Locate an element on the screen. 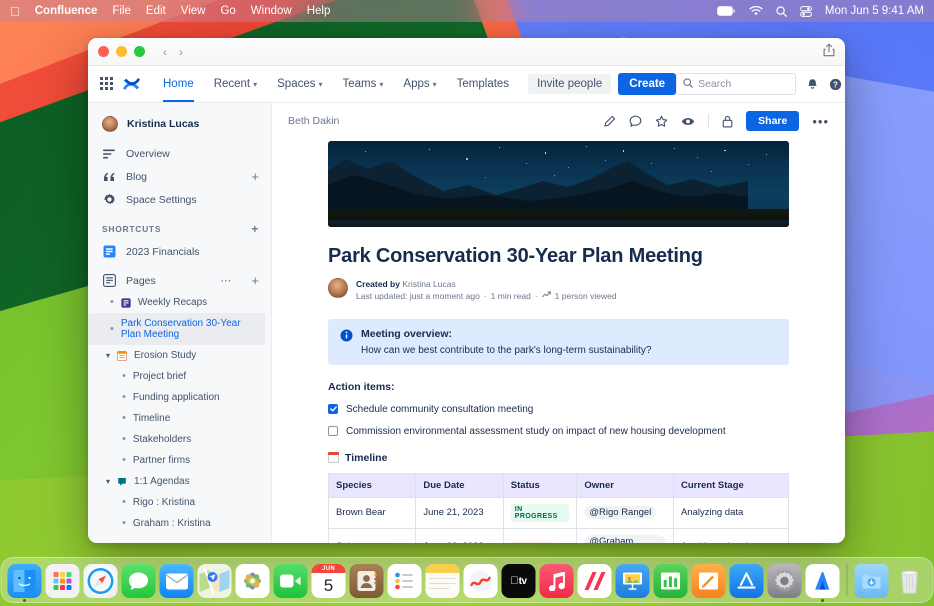 The width and height of the screenshot is (934, 606). dock-app-system-settings is located at coordinates (784, 581).